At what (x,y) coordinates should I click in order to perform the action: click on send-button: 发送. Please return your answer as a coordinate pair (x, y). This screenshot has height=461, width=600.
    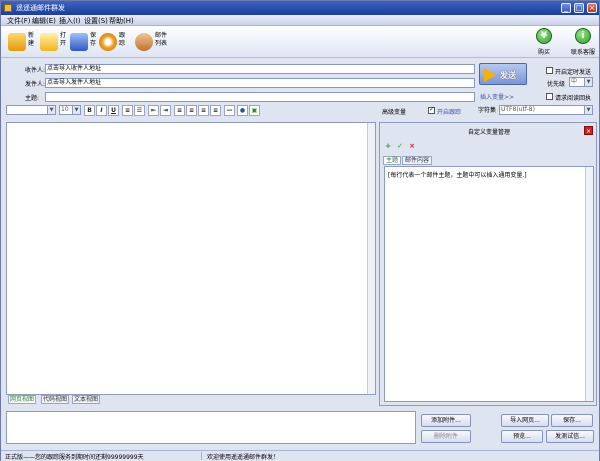
    Looking at the image, I should click on (503, 74).